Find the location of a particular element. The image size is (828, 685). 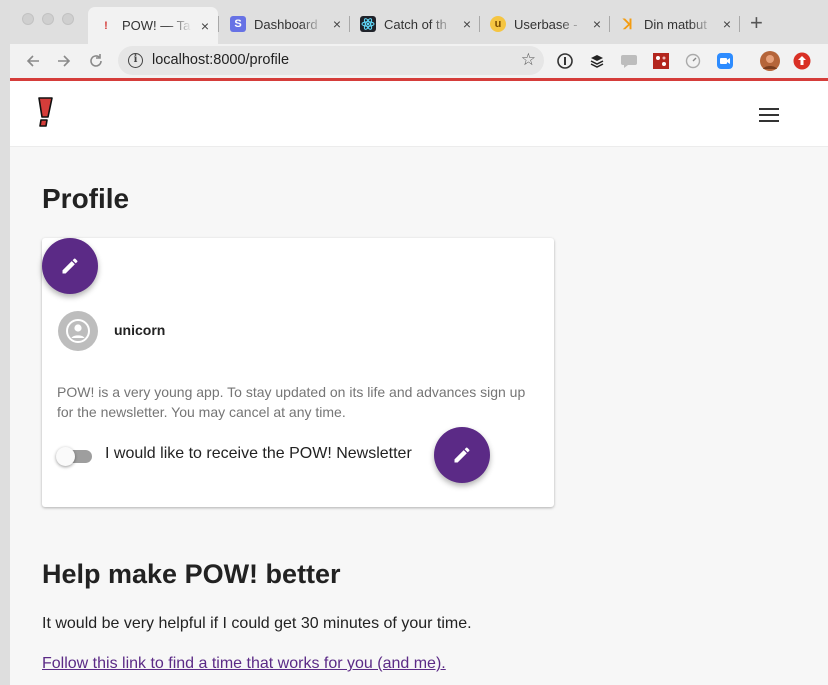

tab-label: Catch of th is located at coordinates (419, 24).